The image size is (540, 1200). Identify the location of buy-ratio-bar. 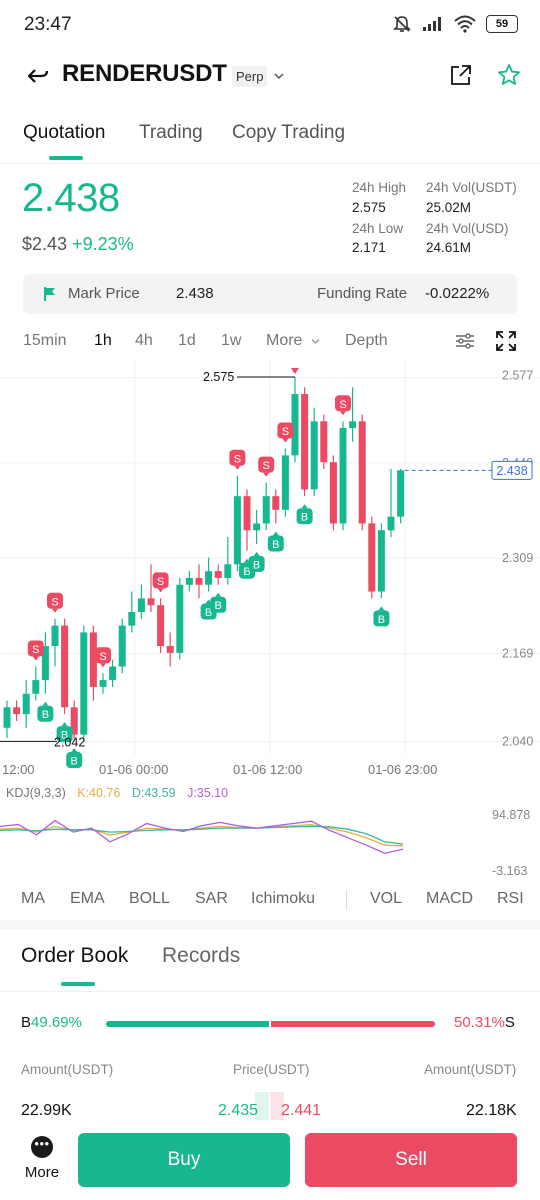
(187, 1024).